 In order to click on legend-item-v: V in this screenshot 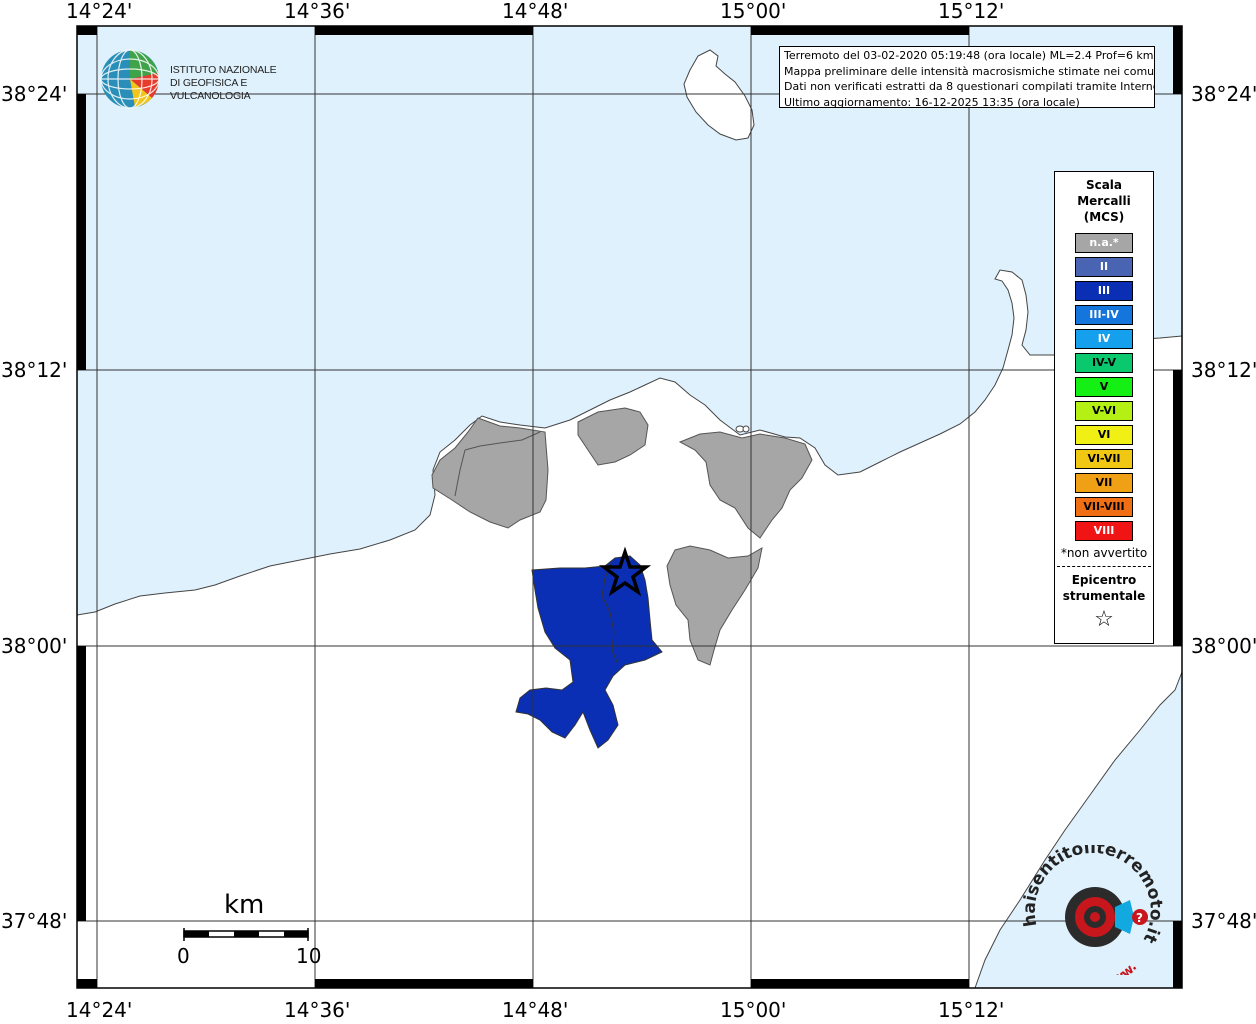, I will do `click(1104, 387)`.